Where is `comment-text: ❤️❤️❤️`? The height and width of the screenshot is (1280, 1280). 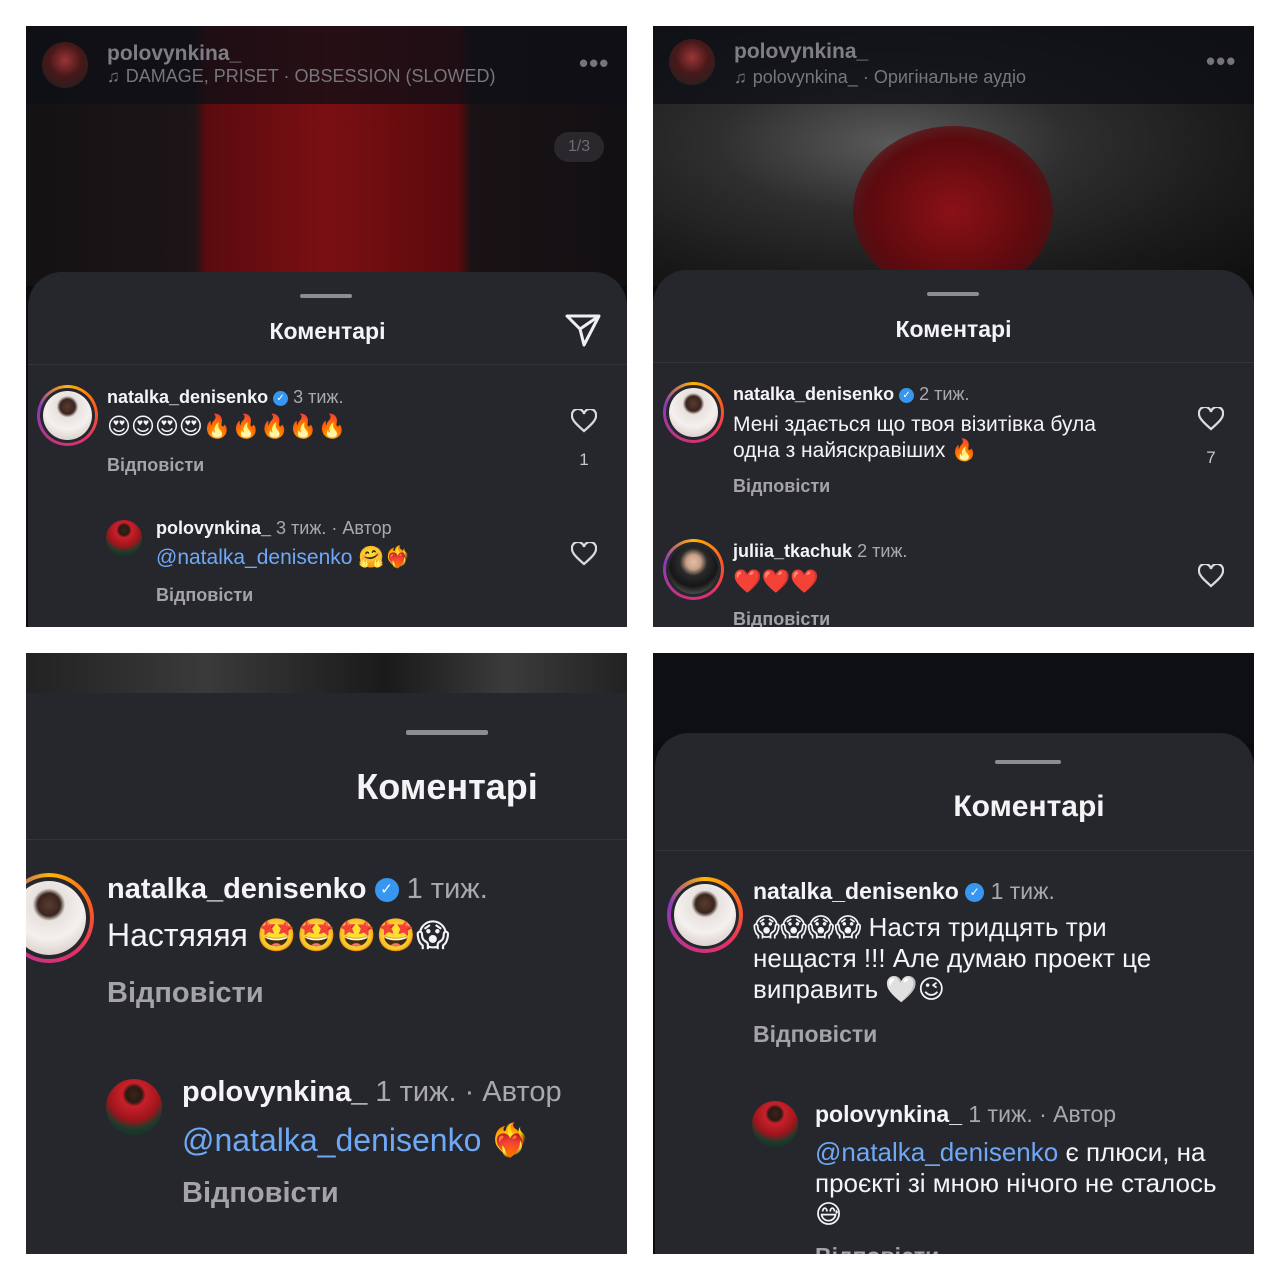
comment-text: ❤️❤️❤️ is located at coordinates (776, 581).